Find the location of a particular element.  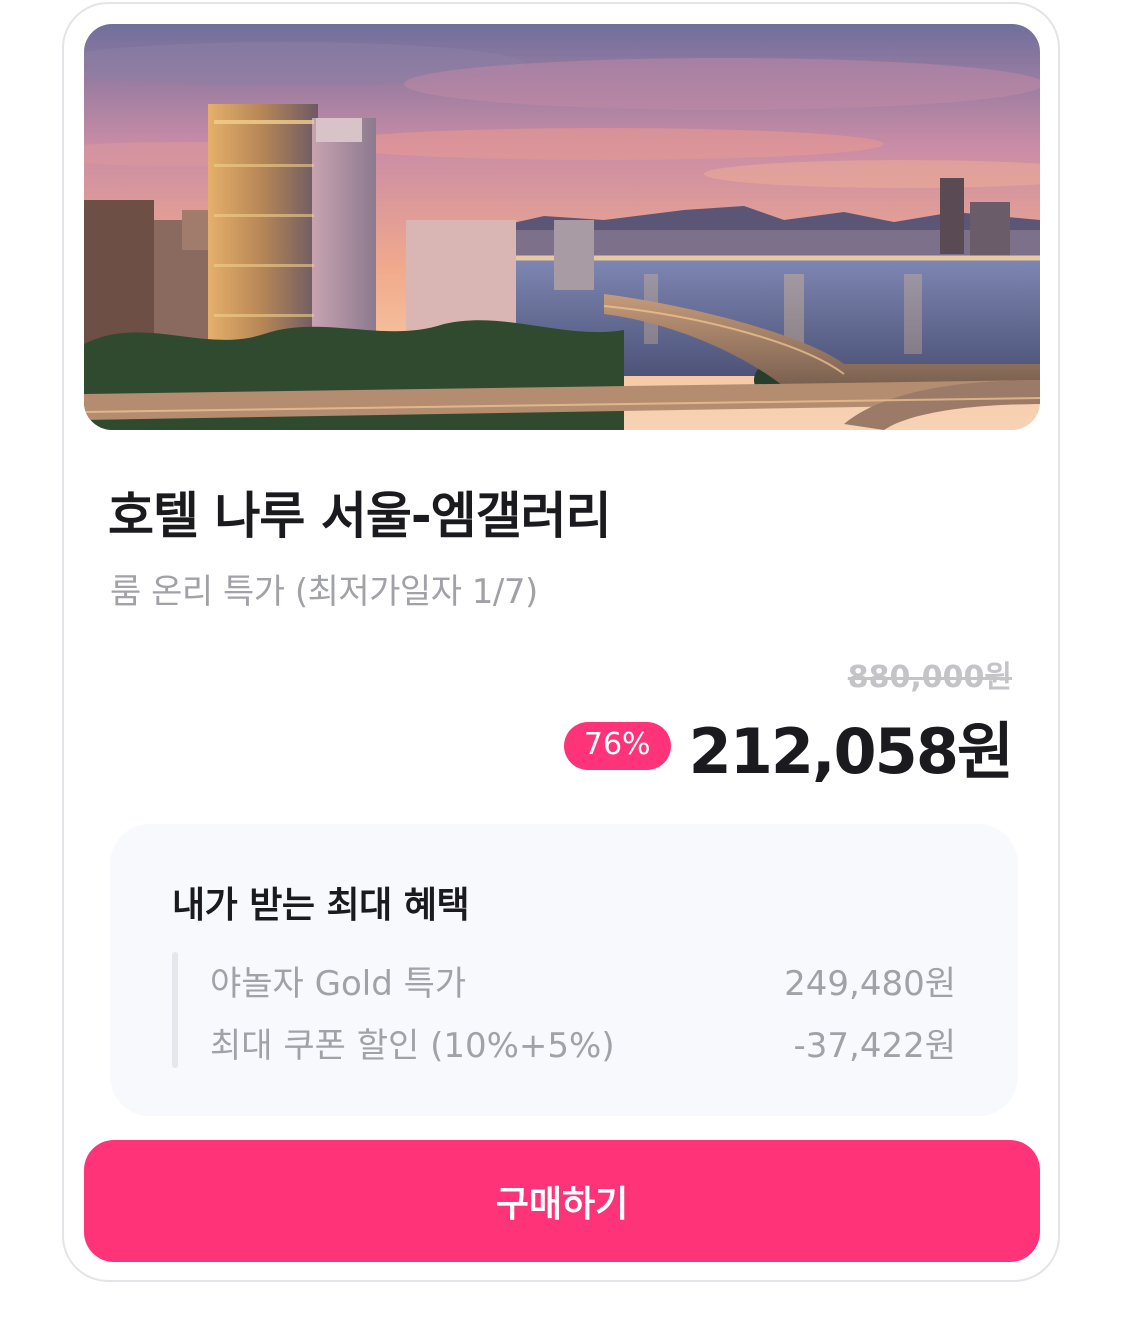

benefit-item-value: -37,422원 is located at coordinates (874, 1045).